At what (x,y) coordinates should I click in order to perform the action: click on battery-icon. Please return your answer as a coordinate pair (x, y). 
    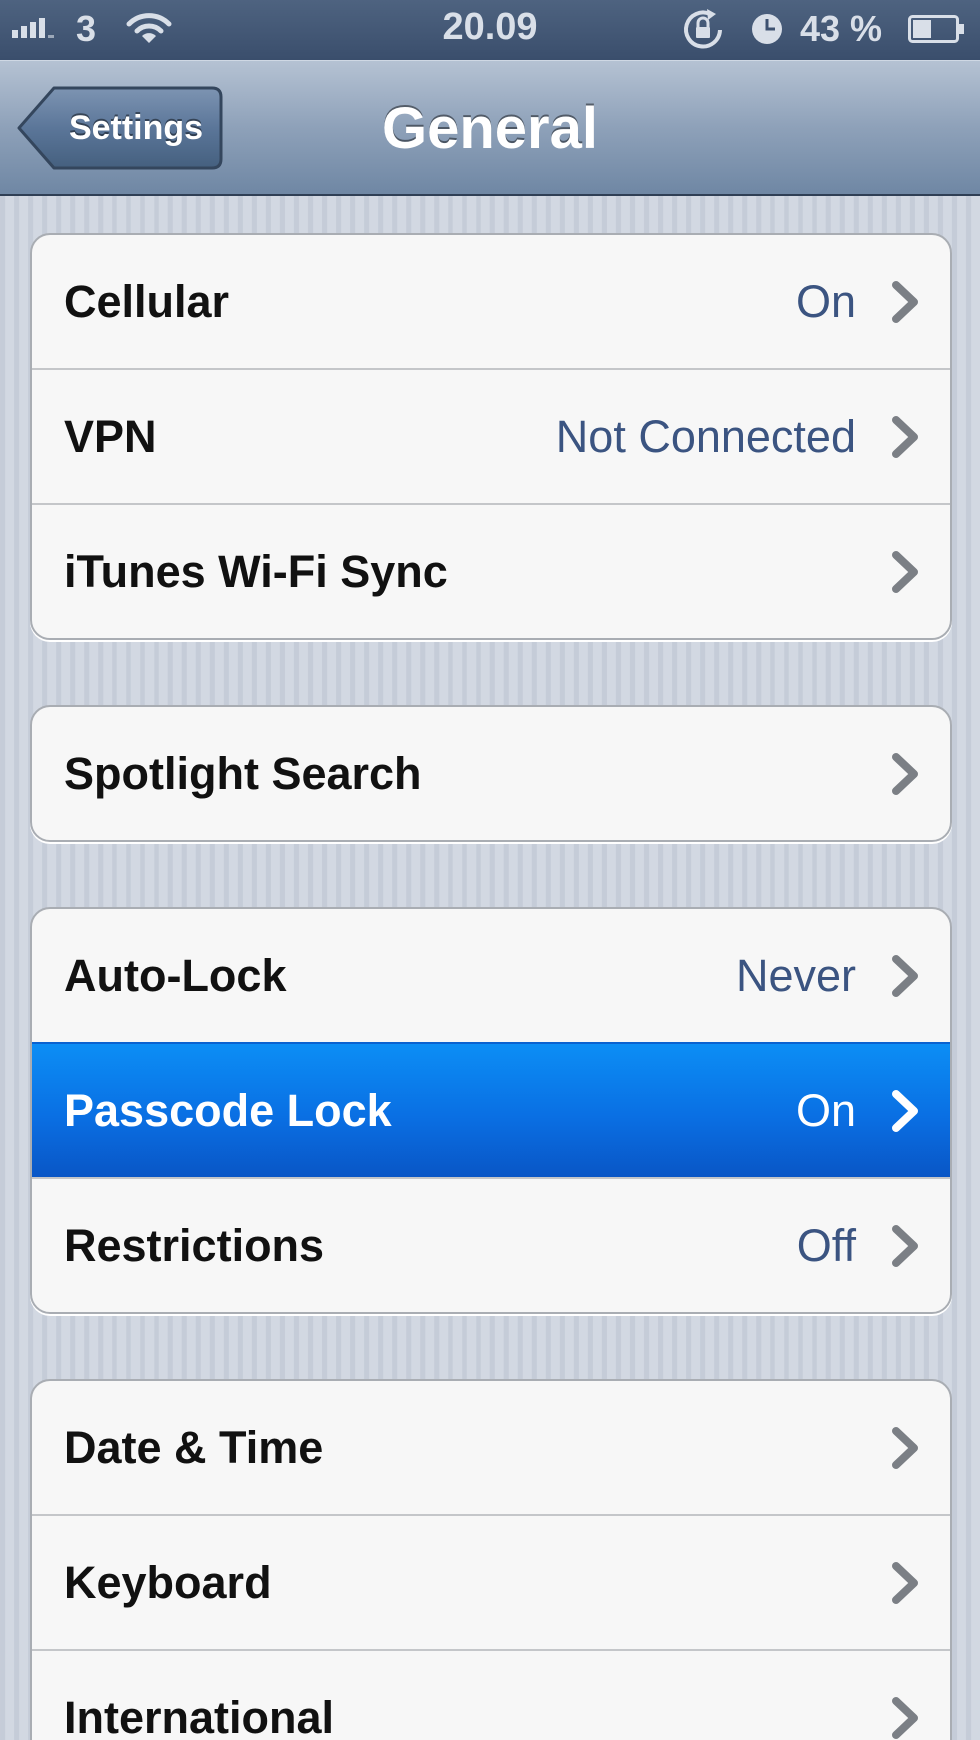
    Looking at the image, I should click on (936, 29).